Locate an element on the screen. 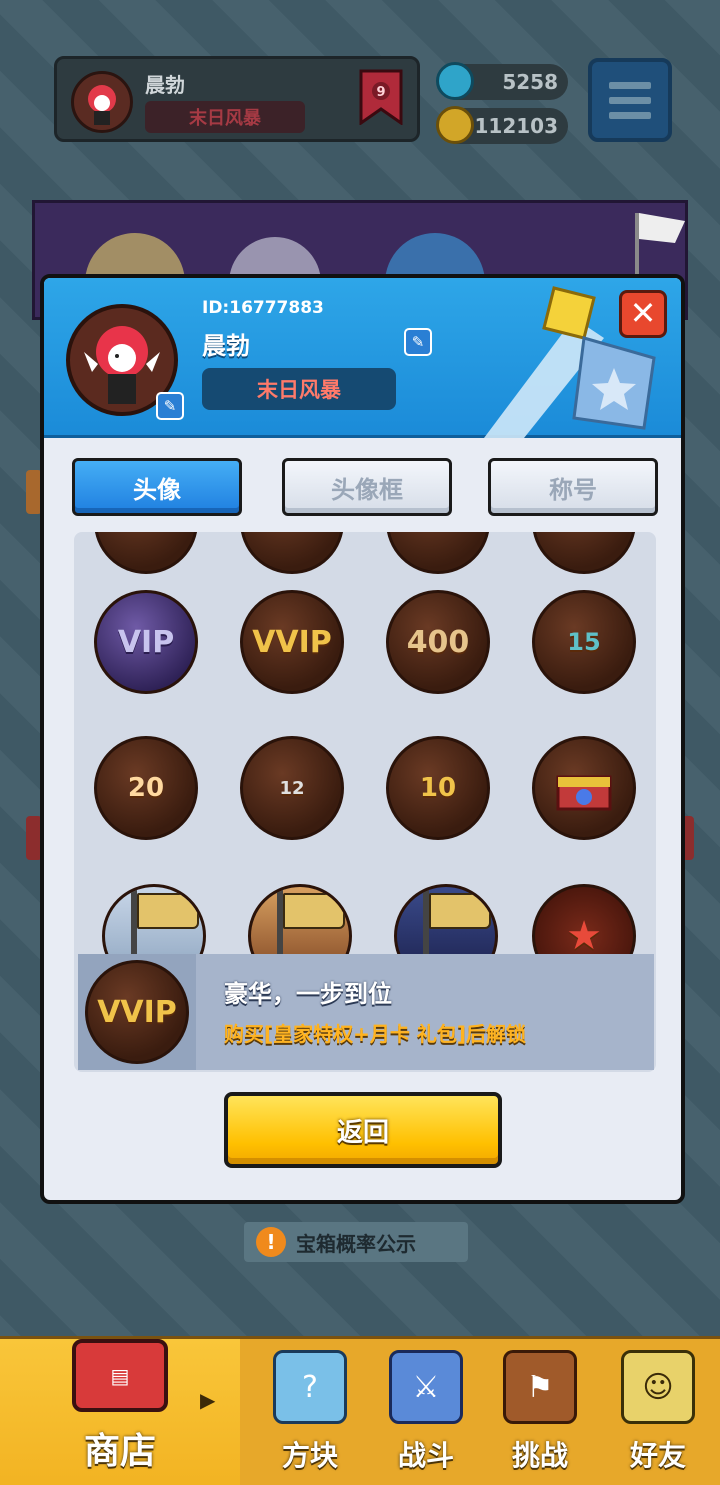 The image size is (720, 1485). blocks-icon: ? is located at coordinates (310, 1387).